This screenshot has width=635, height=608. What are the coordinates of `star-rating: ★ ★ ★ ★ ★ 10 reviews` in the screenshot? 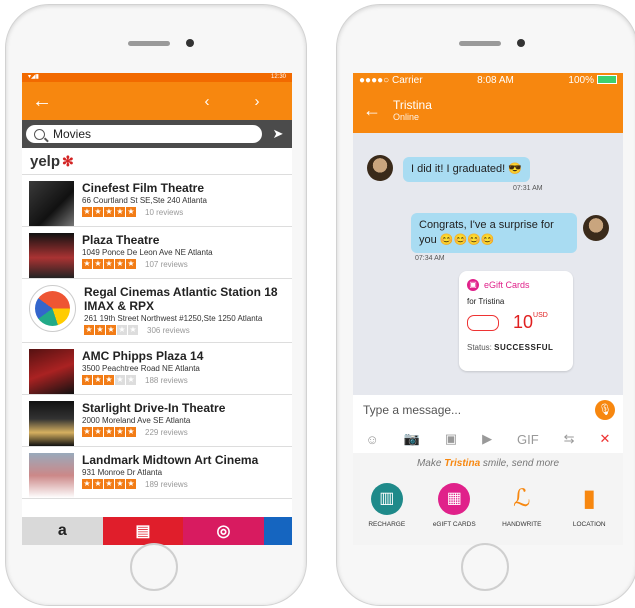 It's located at (133, 212).